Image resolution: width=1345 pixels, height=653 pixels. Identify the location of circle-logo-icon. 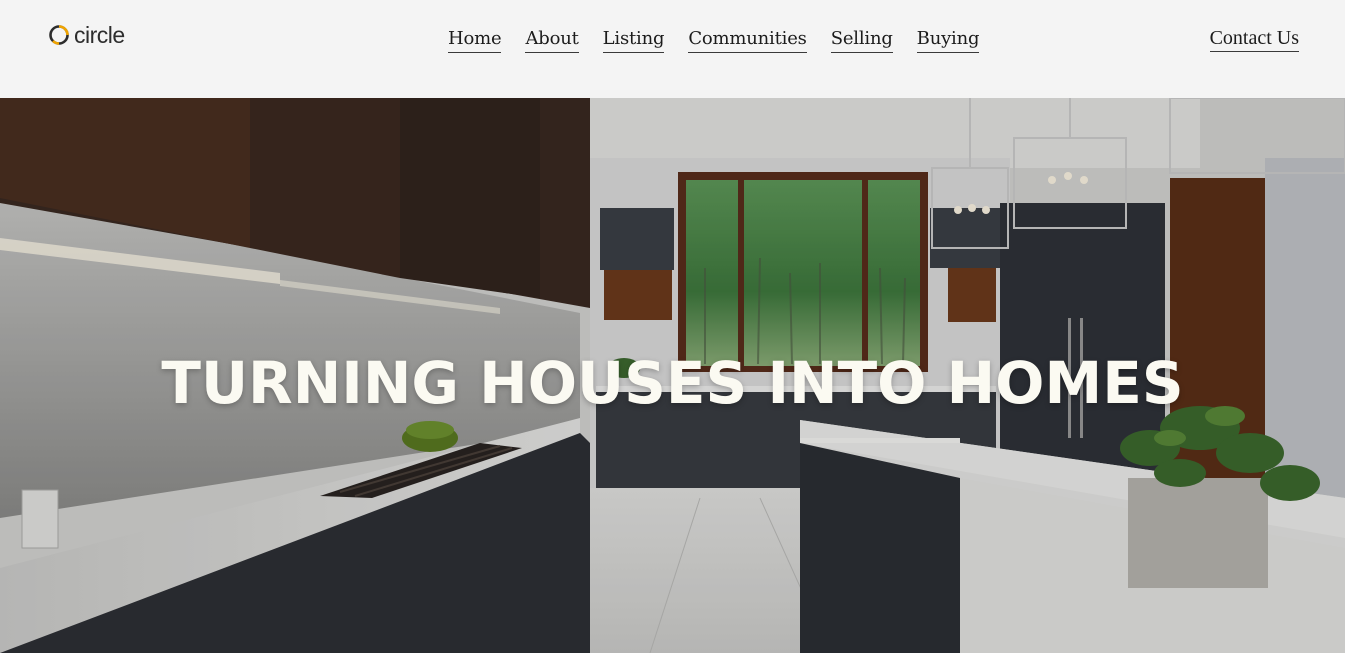
(59, 35).